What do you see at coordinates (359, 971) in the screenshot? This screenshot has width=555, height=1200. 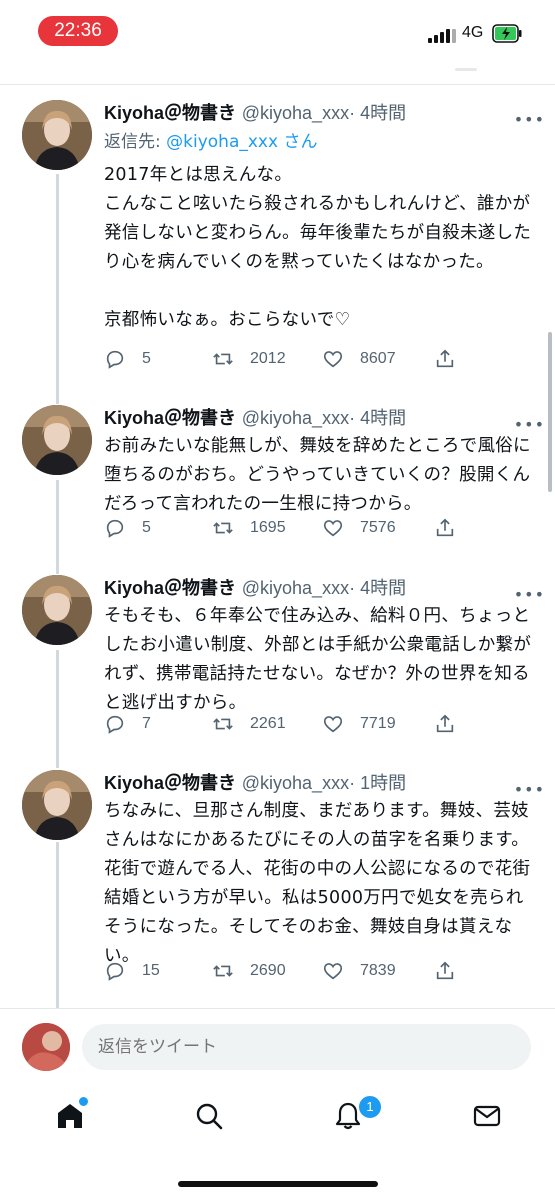 I see `like-button: 7839` at bounding box center [359, 971].